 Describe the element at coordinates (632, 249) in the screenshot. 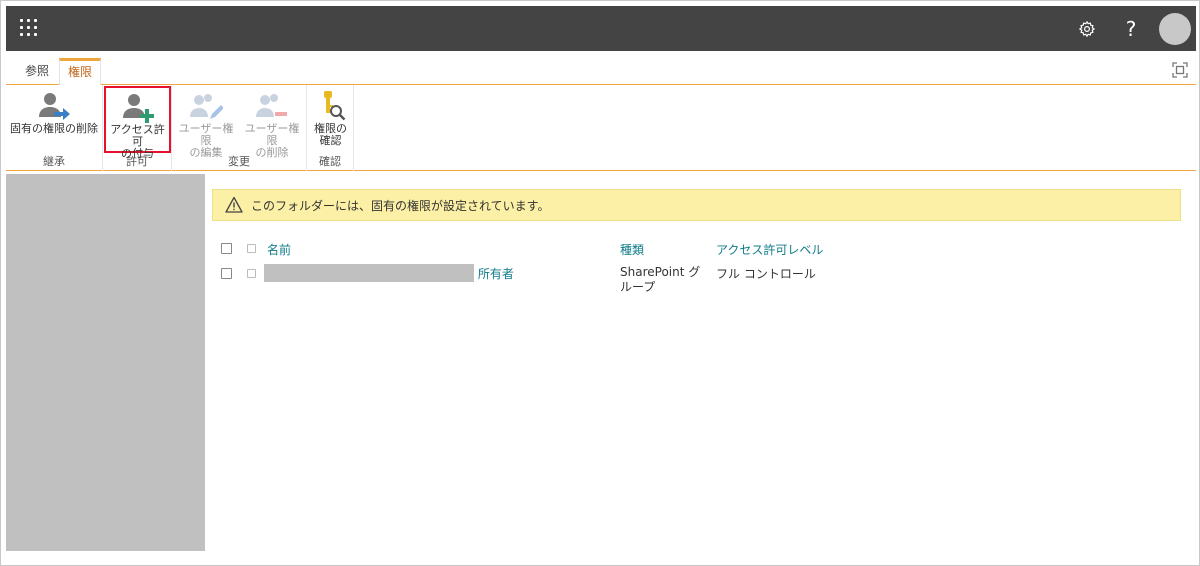

I see `column-header-type: 種類` at that location.